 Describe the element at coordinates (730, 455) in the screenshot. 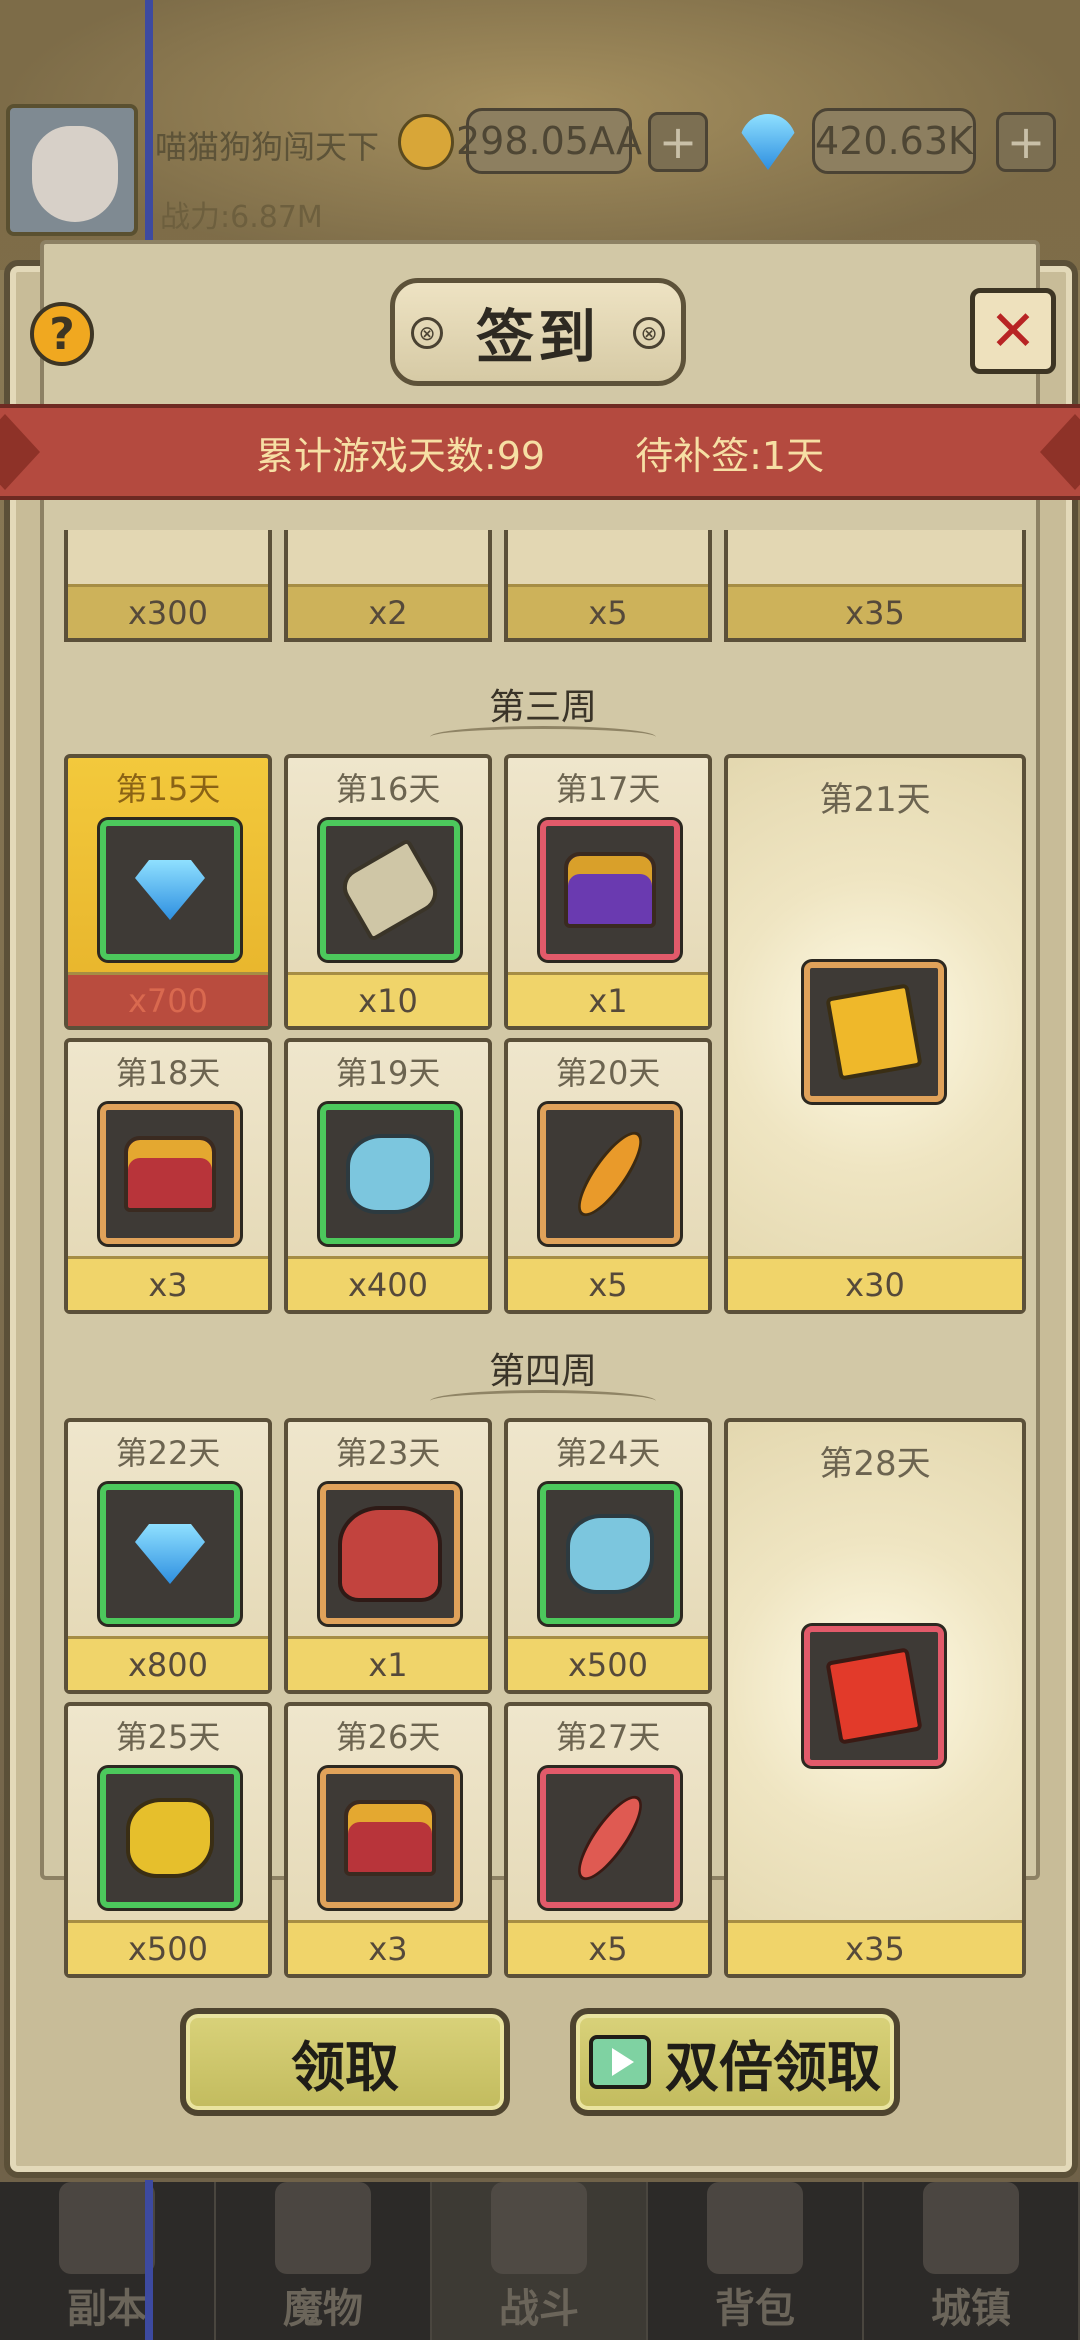

I see `makeup-checkin-days: 待补签:1天` at that location.